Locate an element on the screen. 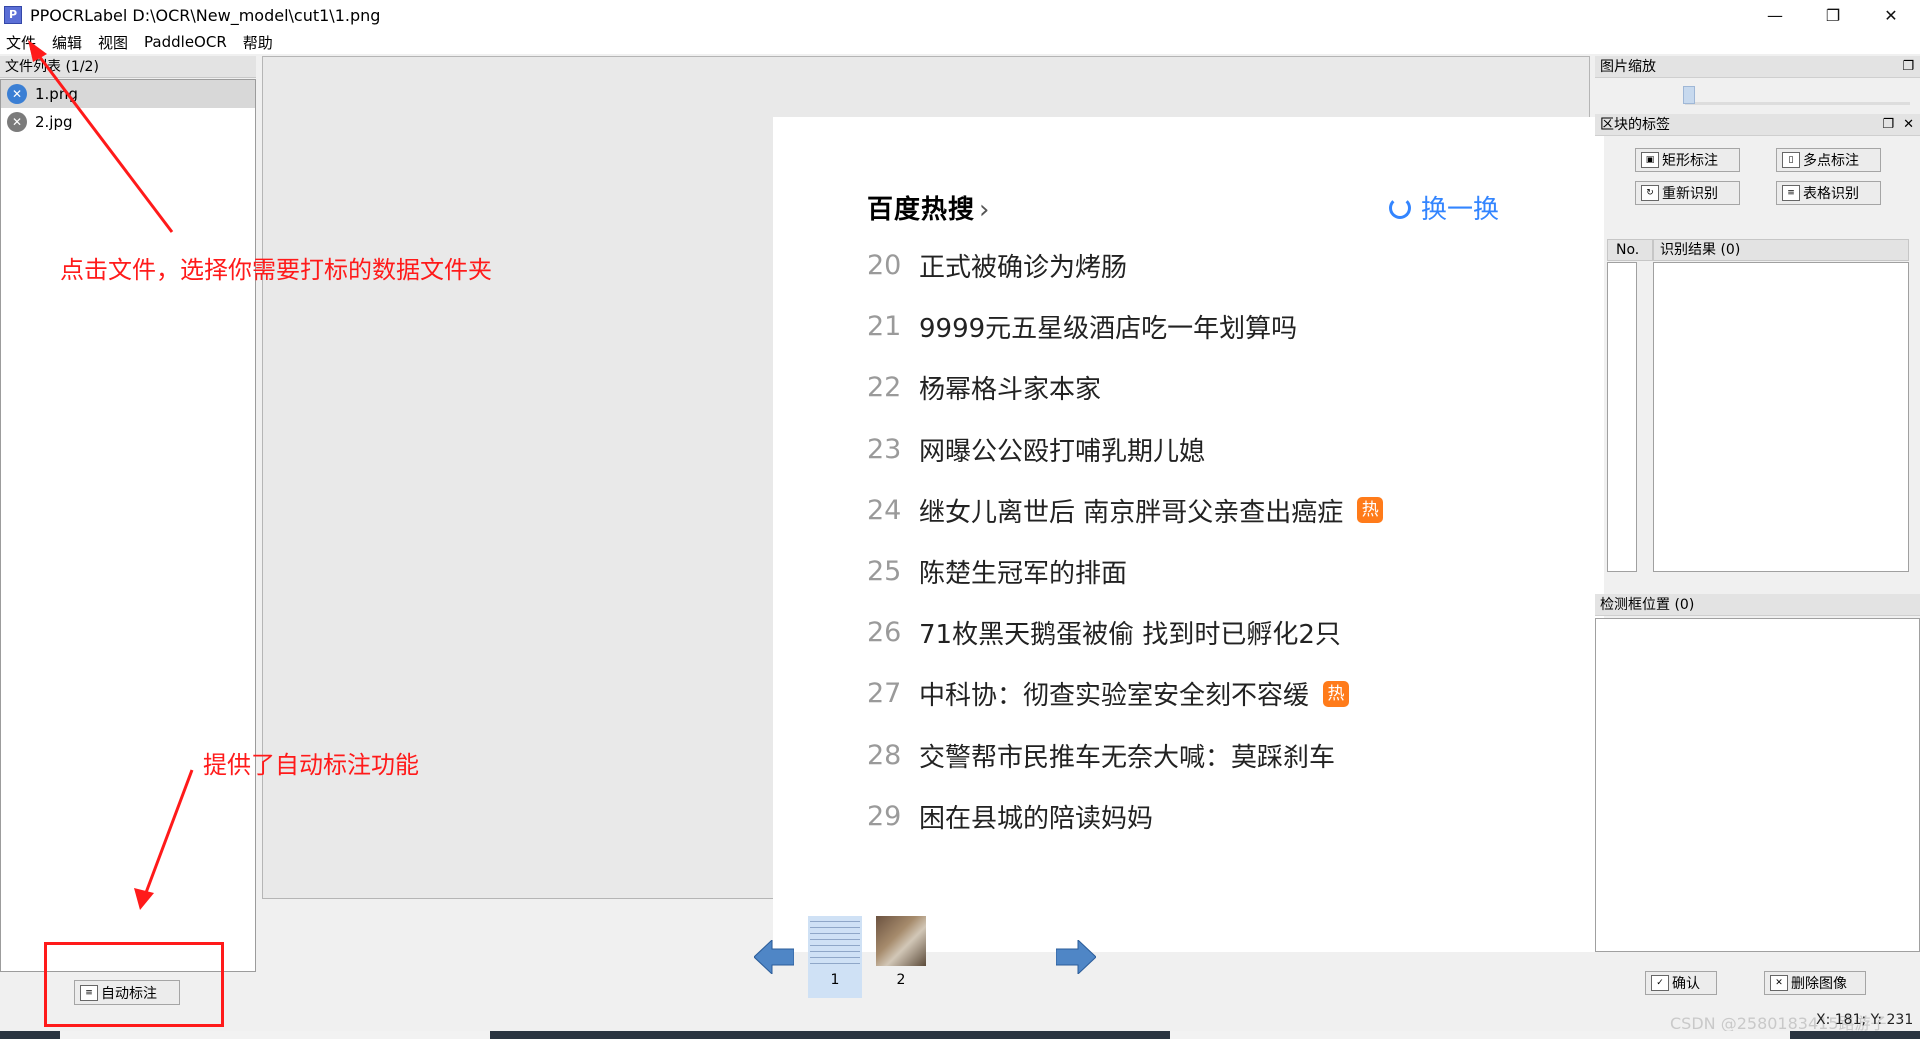  delete-icon: ✕ is located at coordinates (1779, 983).